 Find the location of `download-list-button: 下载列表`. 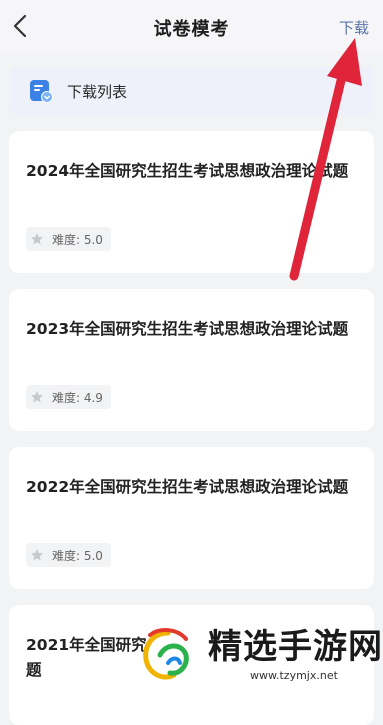

download-list-button: 下载列表 is located at coordinates (191, 91).